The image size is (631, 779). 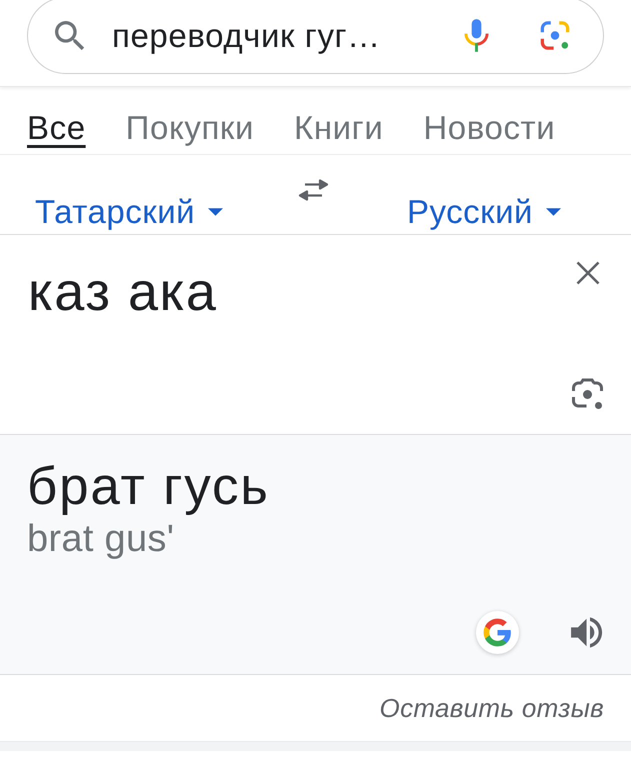 I want to click on close-icon, so click(x=588, y=273).